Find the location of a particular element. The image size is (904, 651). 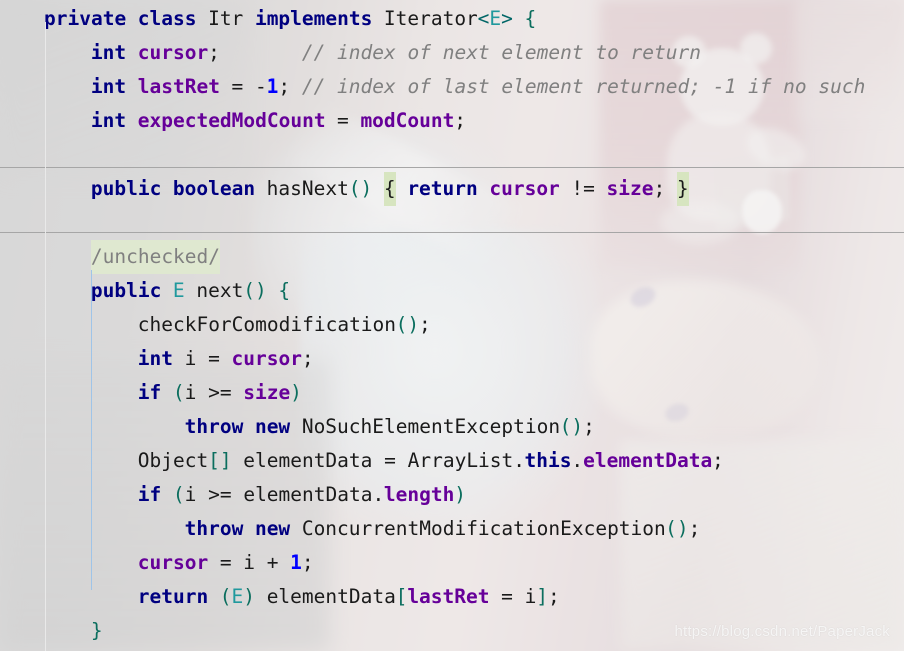

code-line-4: int expectedModCount = modCount; is located at coordinates (452, 121).